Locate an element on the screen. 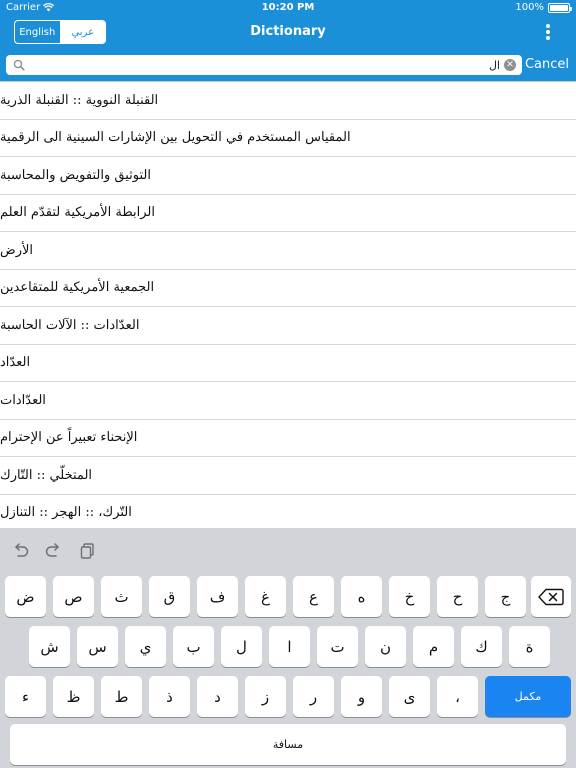 The height and width of the screenshot is (768, 576). key-lam: ل is located at coordinates (241, 646).